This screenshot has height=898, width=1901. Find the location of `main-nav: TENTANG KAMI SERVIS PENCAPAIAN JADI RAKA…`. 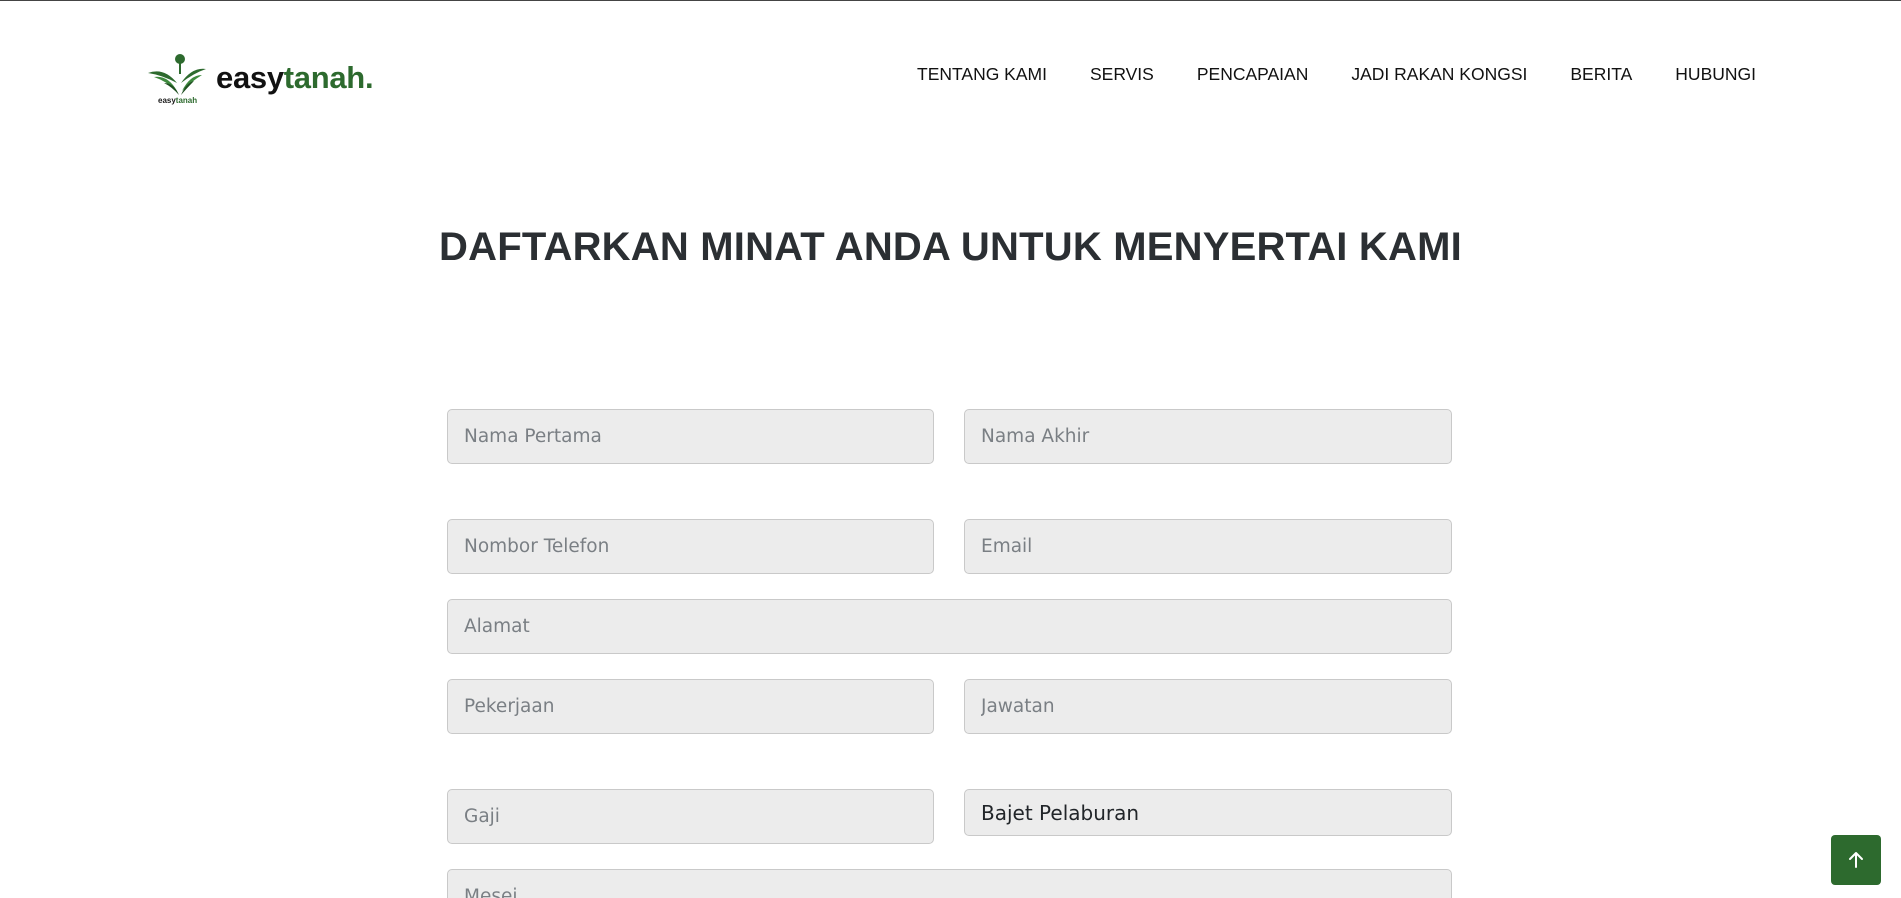

main-nav: TENTANG KAMI SERVIS PENCAPAIAN JADI RAKA… is located at coordinates (1315, 74).